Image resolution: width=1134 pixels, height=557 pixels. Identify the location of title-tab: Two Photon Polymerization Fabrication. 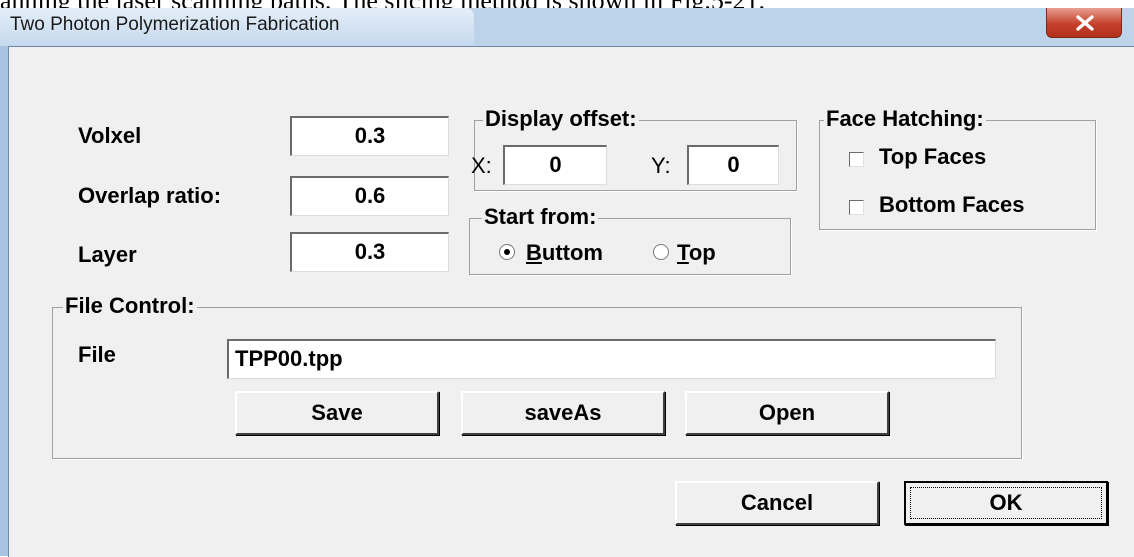
(237, 27).